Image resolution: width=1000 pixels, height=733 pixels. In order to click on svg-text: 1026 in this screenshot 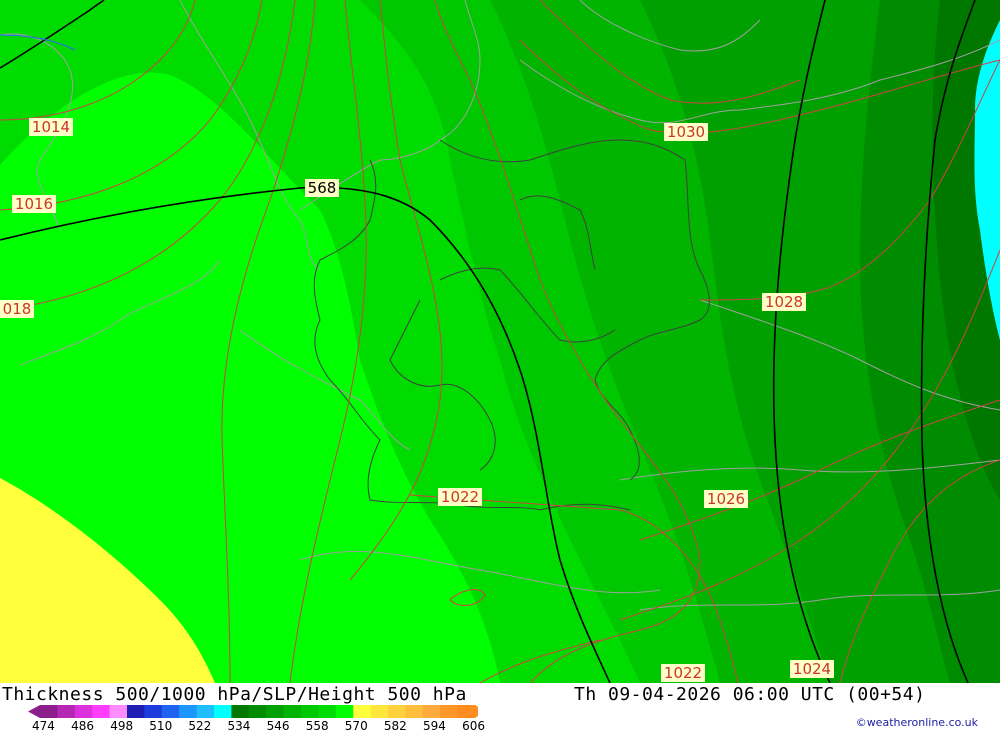, I will do `click(726, 499)`.